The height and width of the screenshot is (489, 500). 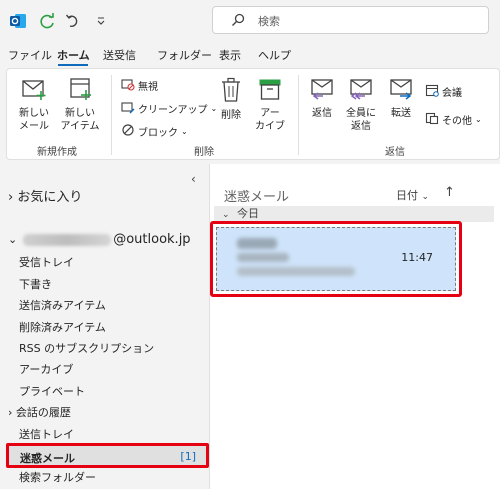 What do you see at coordinates (350, 20) in the screenshot?
I see `search-box: 検索` at bounding box center [350, 20].